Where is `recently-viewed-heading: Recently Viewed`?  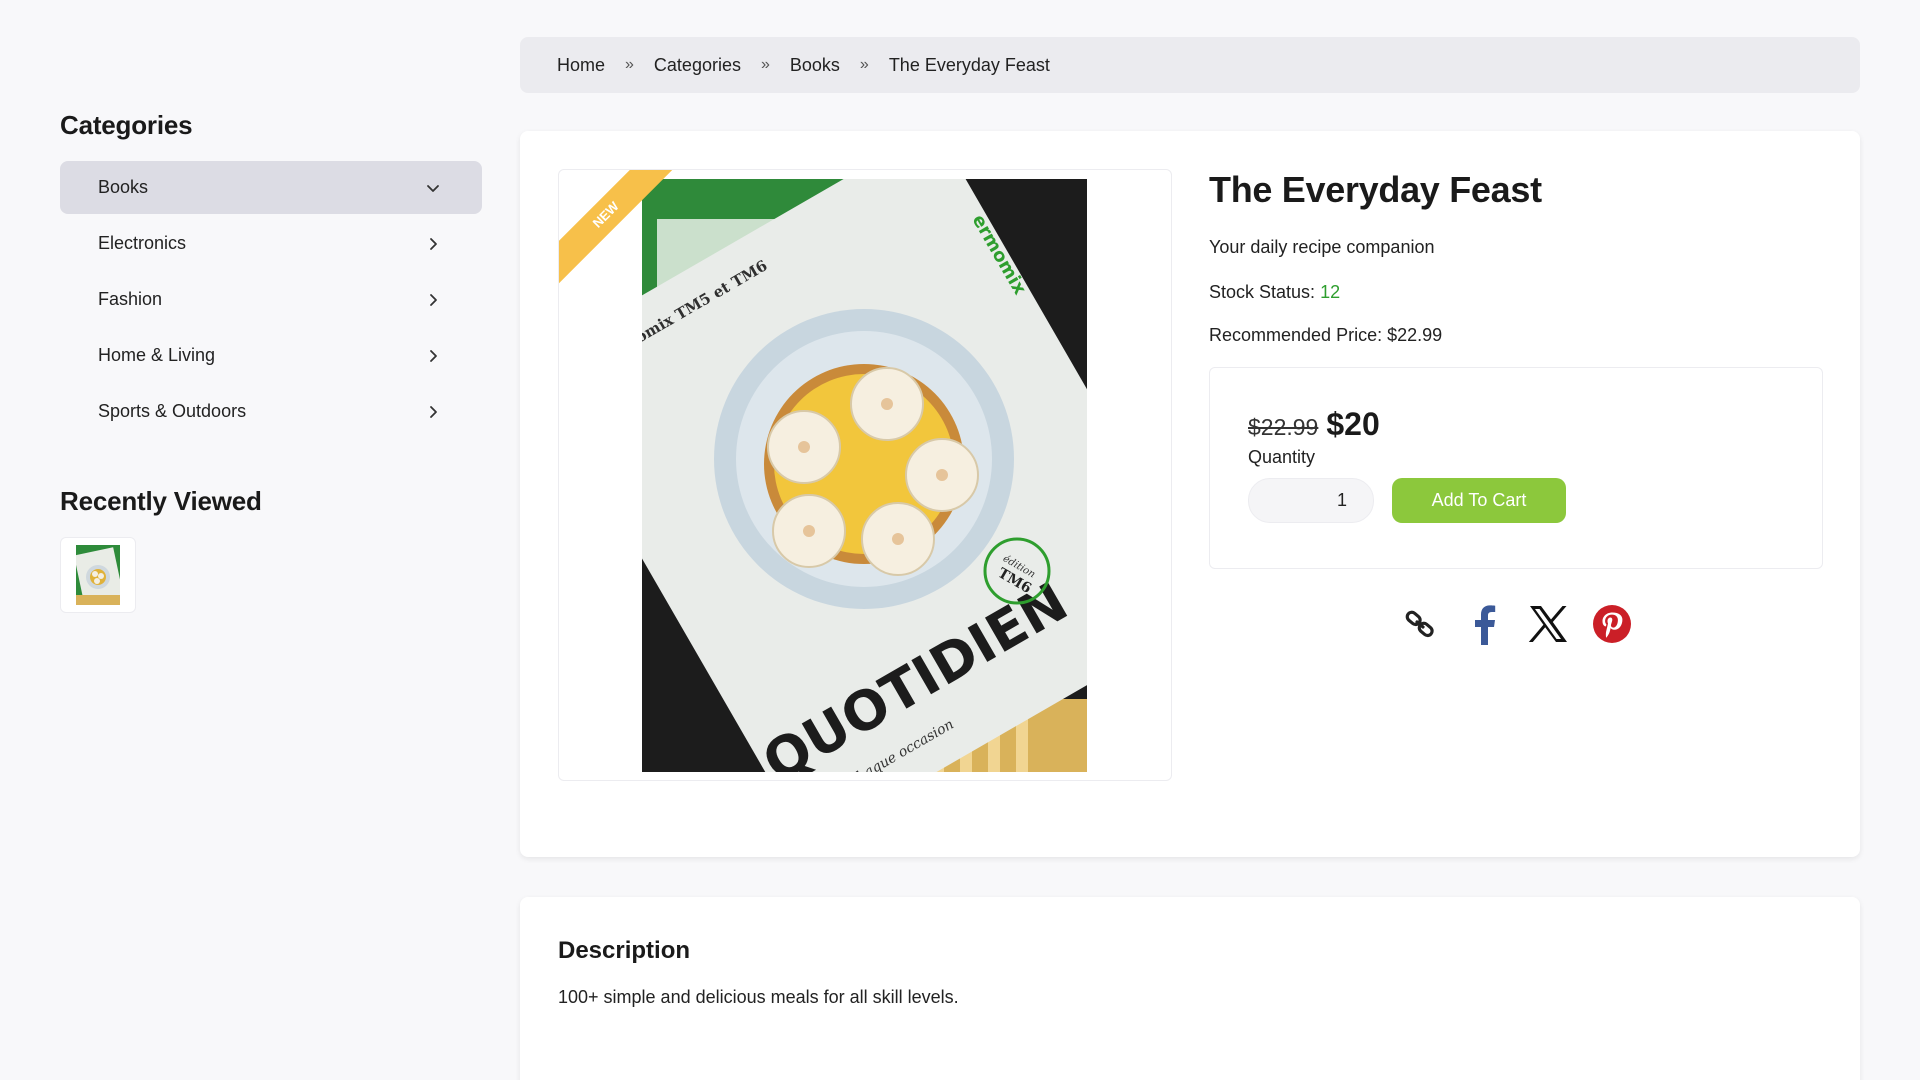 recently-viewed-heading: Recently Viewed is located at coordinates (161, 501).